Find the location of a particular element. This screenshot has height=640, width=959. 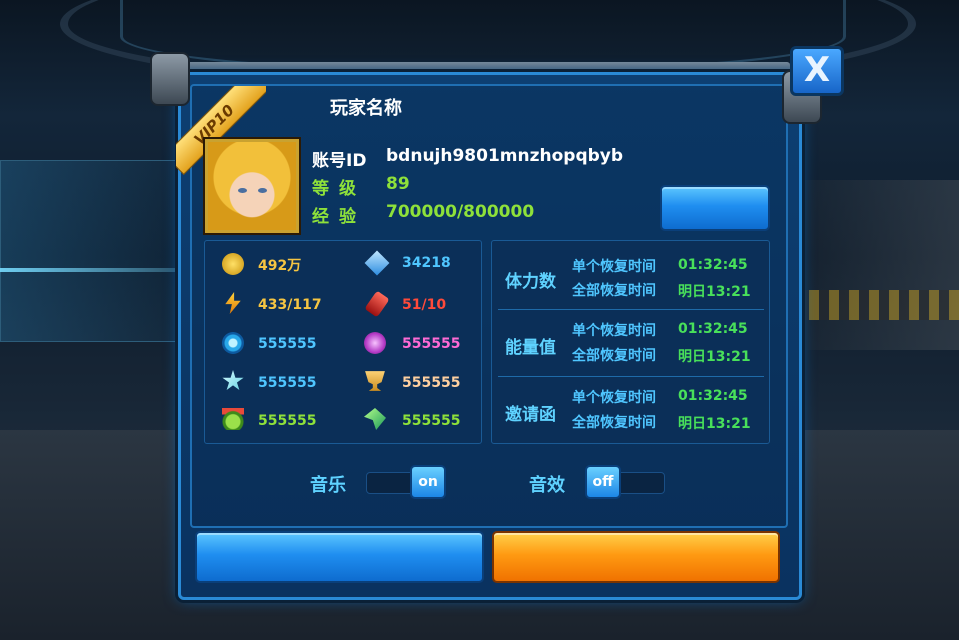

energy-single-value: 01:32:45 is located at coordinates (713, 329).